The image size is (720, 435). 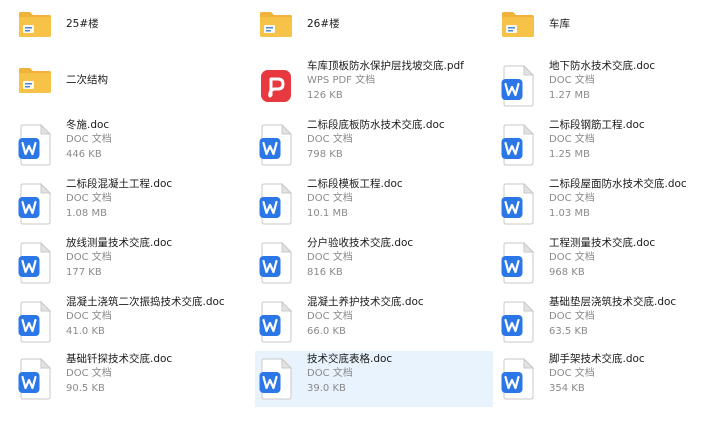 I want to click on file-name: 二标段底板防水技术交底.doc, so click(x=376, y=125).